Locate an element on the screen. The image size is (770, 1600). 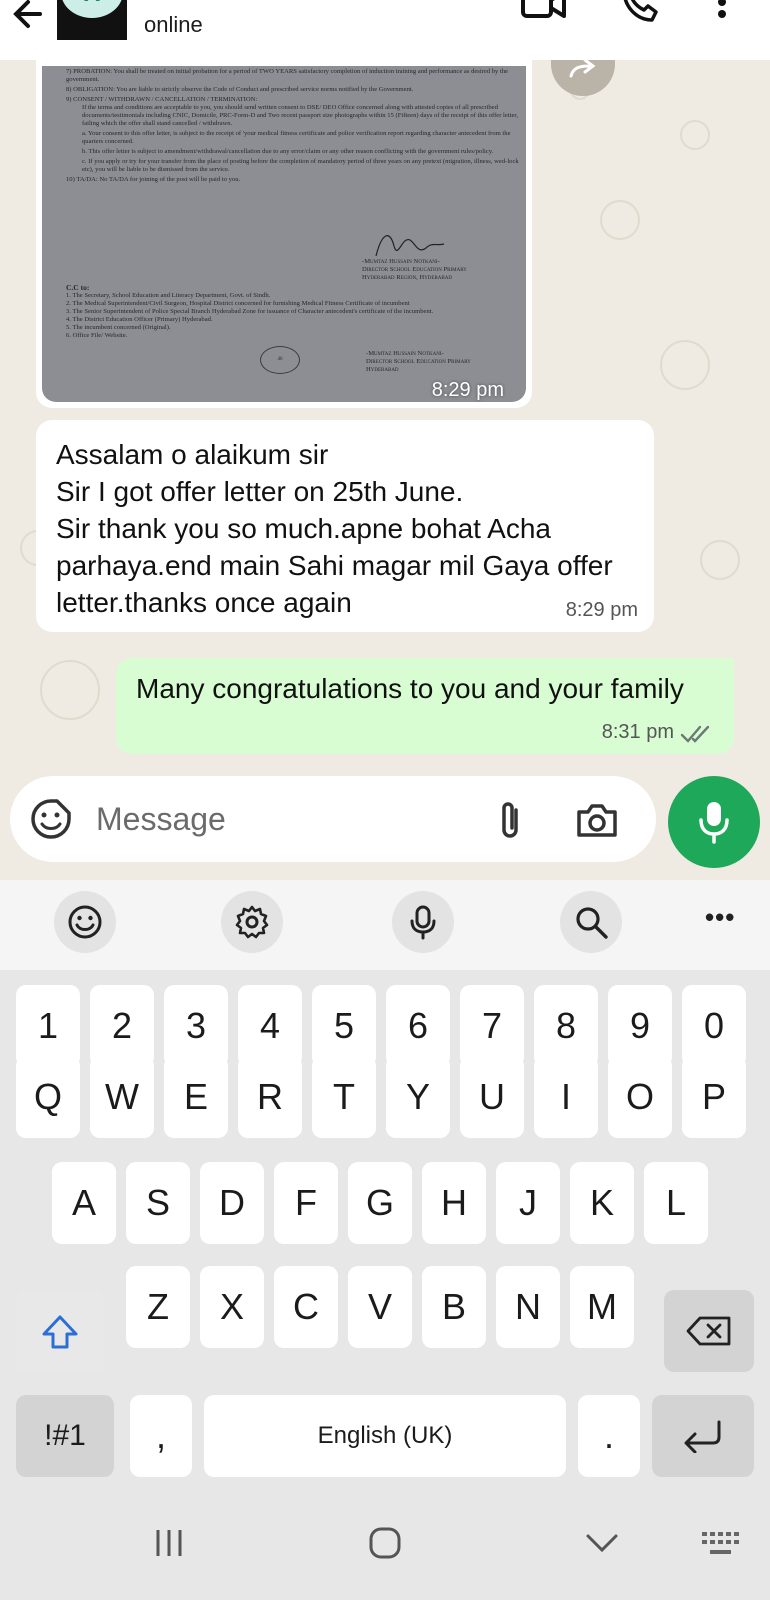
voice-record-button is located at coordinates (714, 822).